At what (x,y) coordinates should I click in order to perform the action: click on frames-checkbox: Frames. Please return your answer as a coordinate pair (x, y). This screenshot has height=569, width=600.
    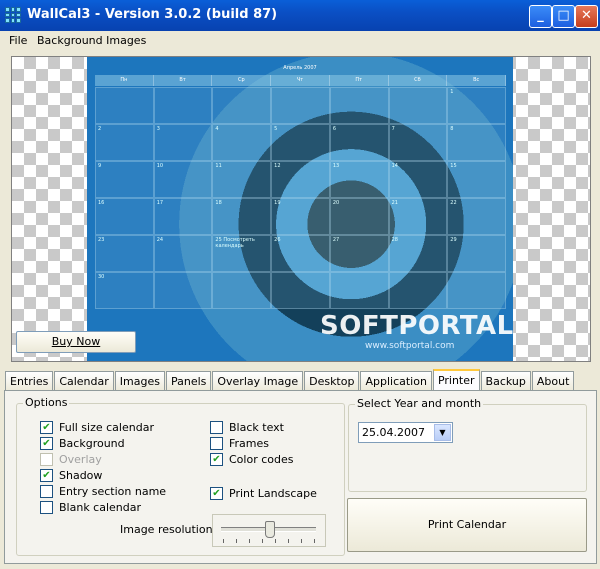
    Looking at the image, I should click on (239, 443).